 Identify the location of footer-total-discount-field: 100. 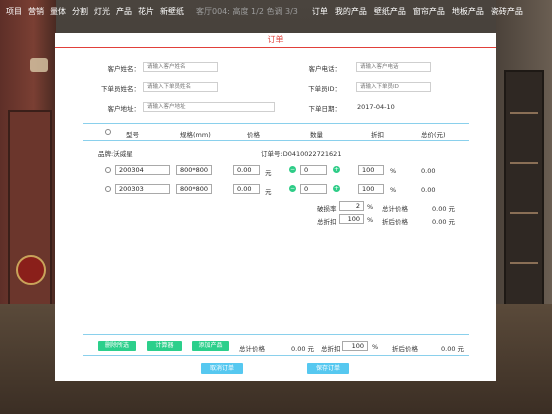
(355, 346).